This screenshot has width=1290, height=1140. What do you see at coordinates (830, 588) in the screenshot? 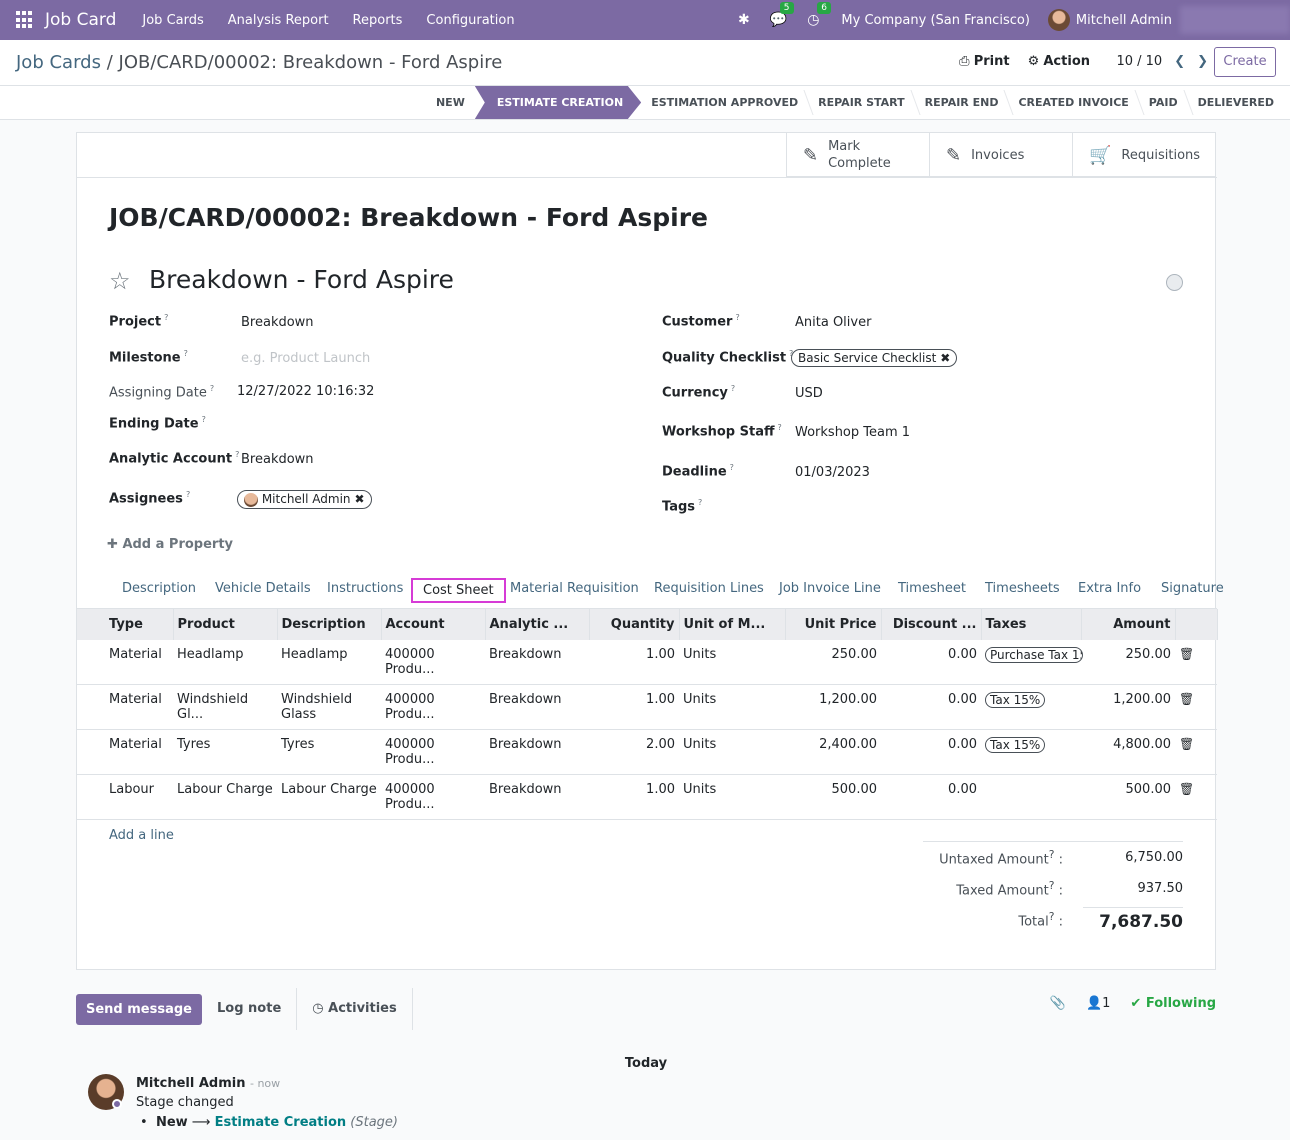
I see `tab-job-invoice-line: Job Invoice Line` at bounding box center [830, 588].